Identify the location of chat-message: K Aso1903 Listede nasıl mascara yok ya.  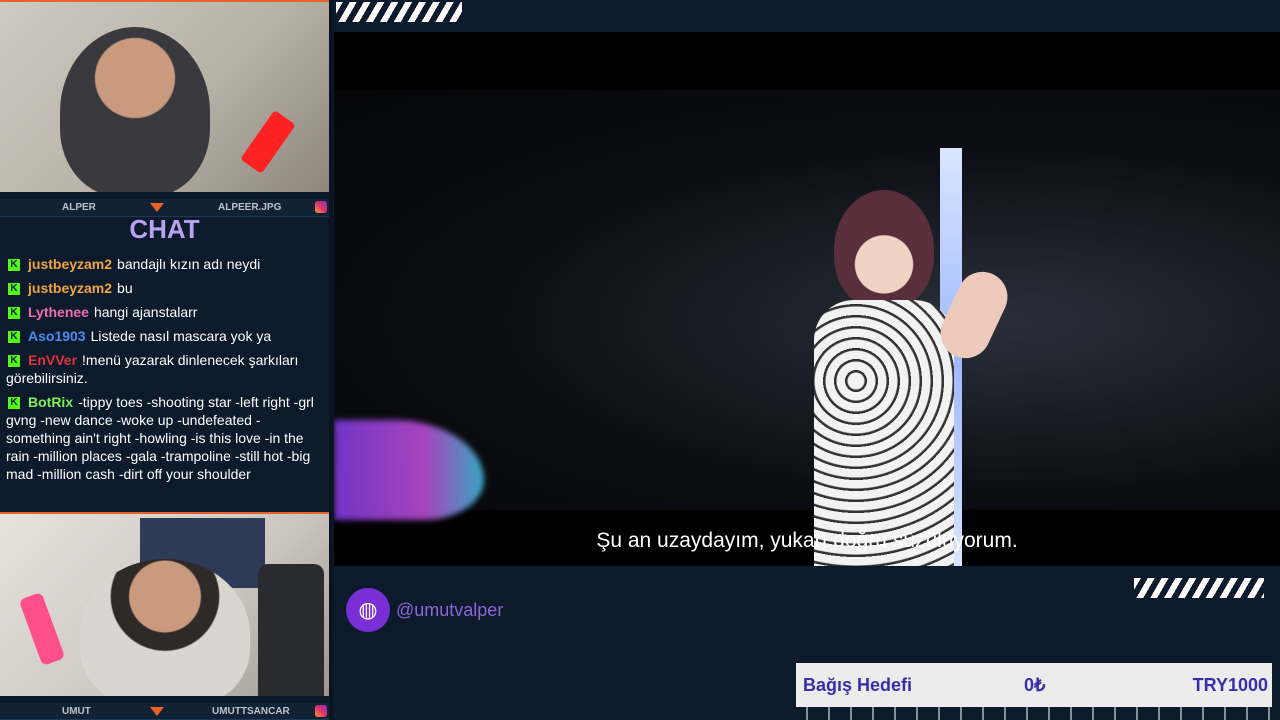
(164, 336).